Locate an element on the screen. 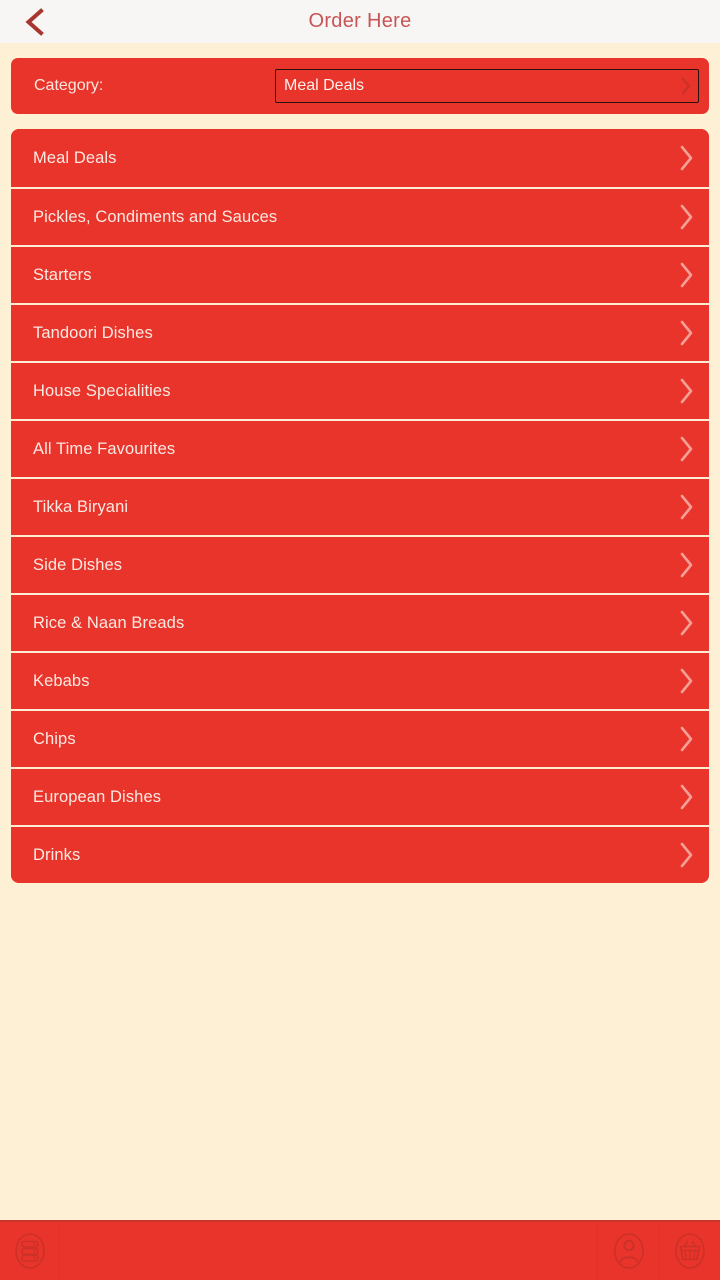 The image size is (720, 1280). category-bar: Category: Meal Deals is located at coordinates (360, 86).